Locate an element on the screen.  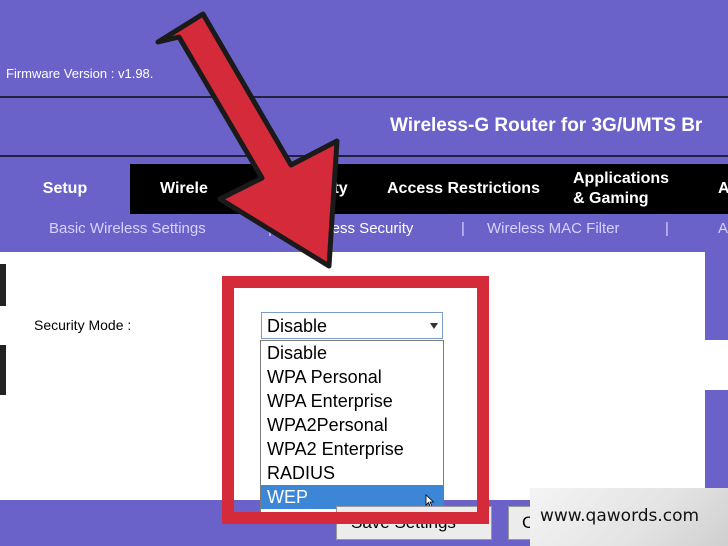
tab-more: A is located at coordinates (723, 189).